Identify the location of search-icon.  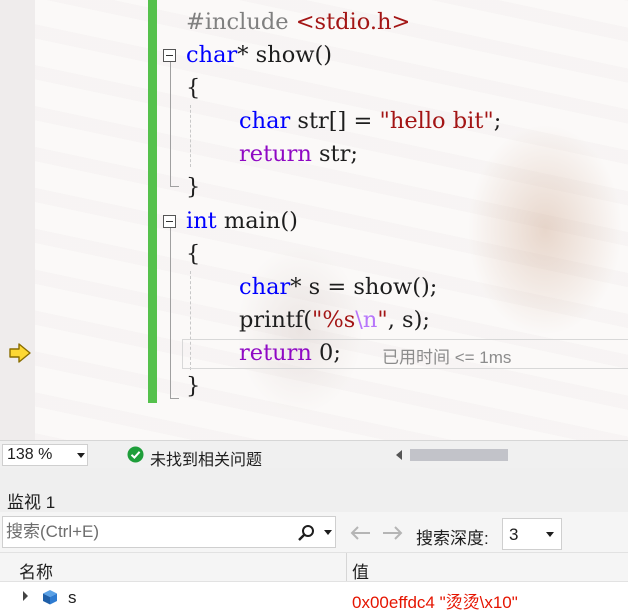
(306, 533).